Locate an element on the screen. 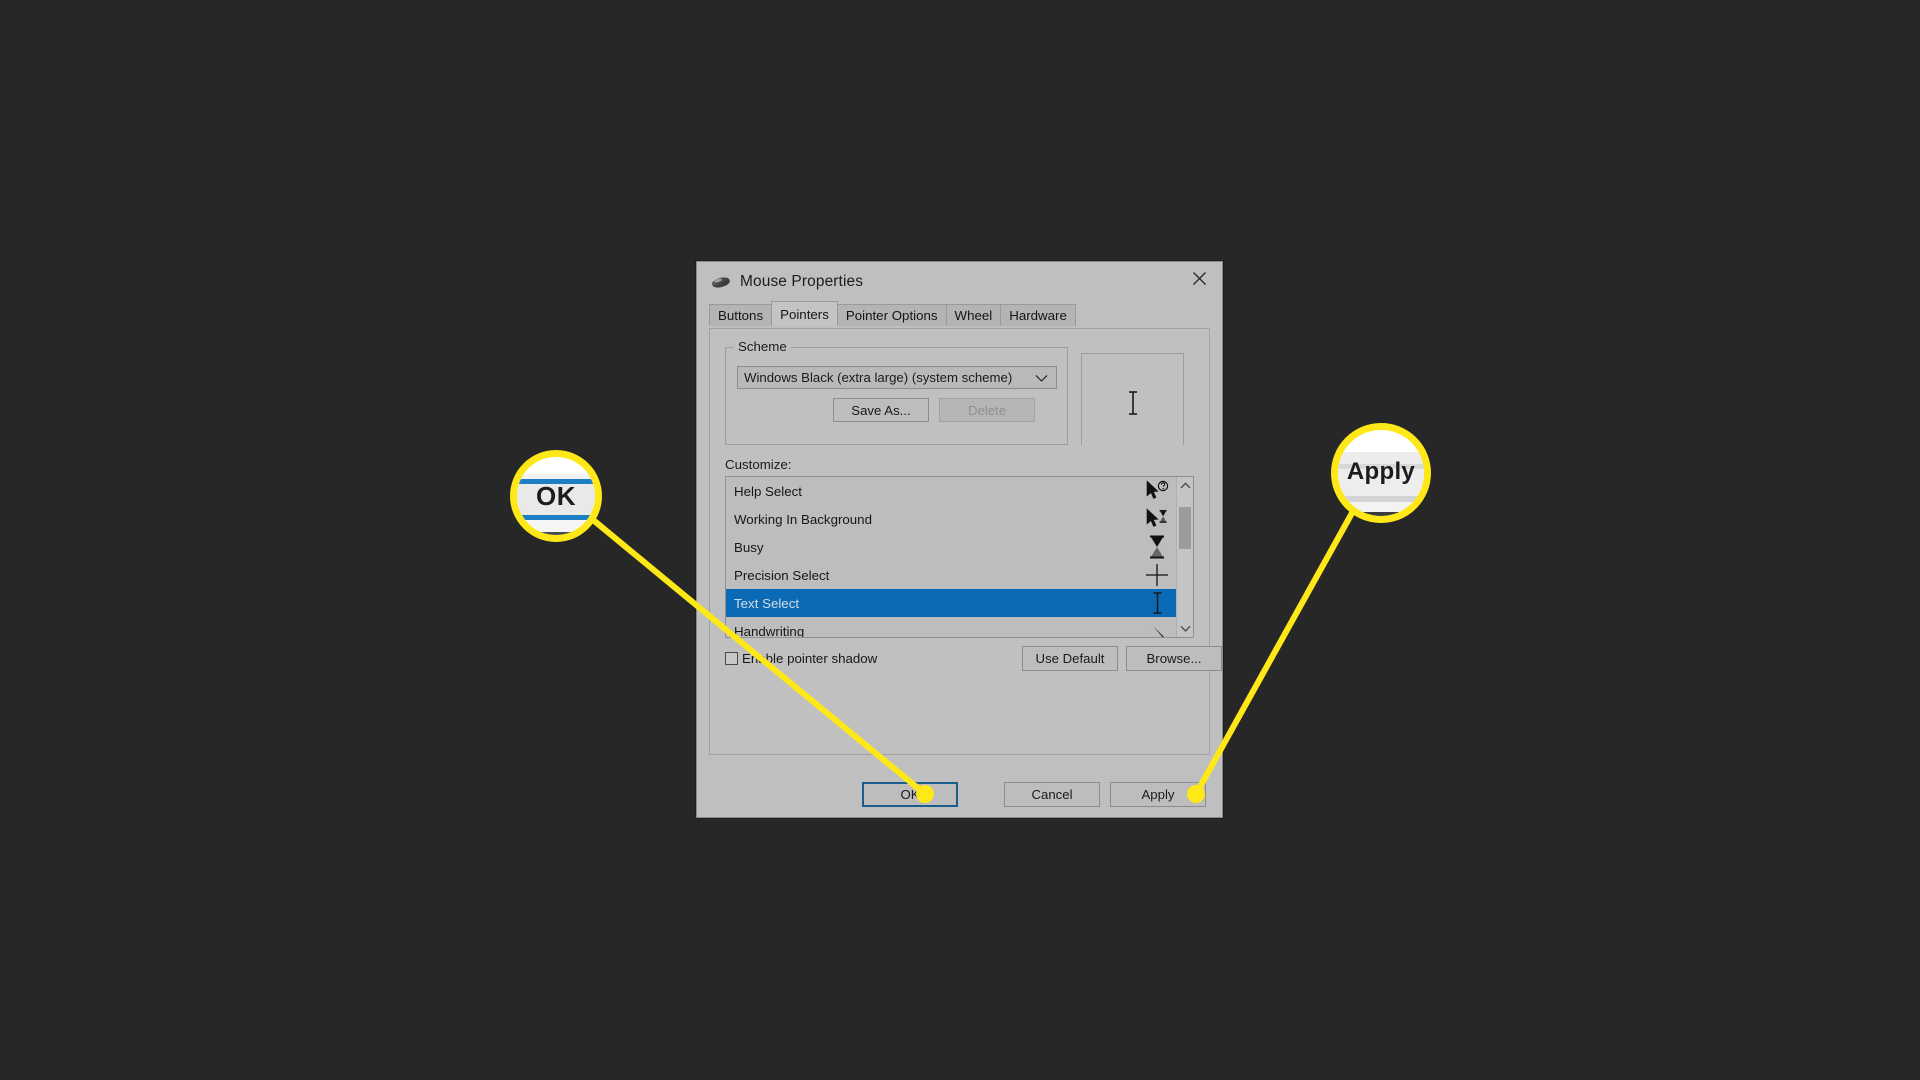  chevron-up-icon is located at coordinates (1185, 485).